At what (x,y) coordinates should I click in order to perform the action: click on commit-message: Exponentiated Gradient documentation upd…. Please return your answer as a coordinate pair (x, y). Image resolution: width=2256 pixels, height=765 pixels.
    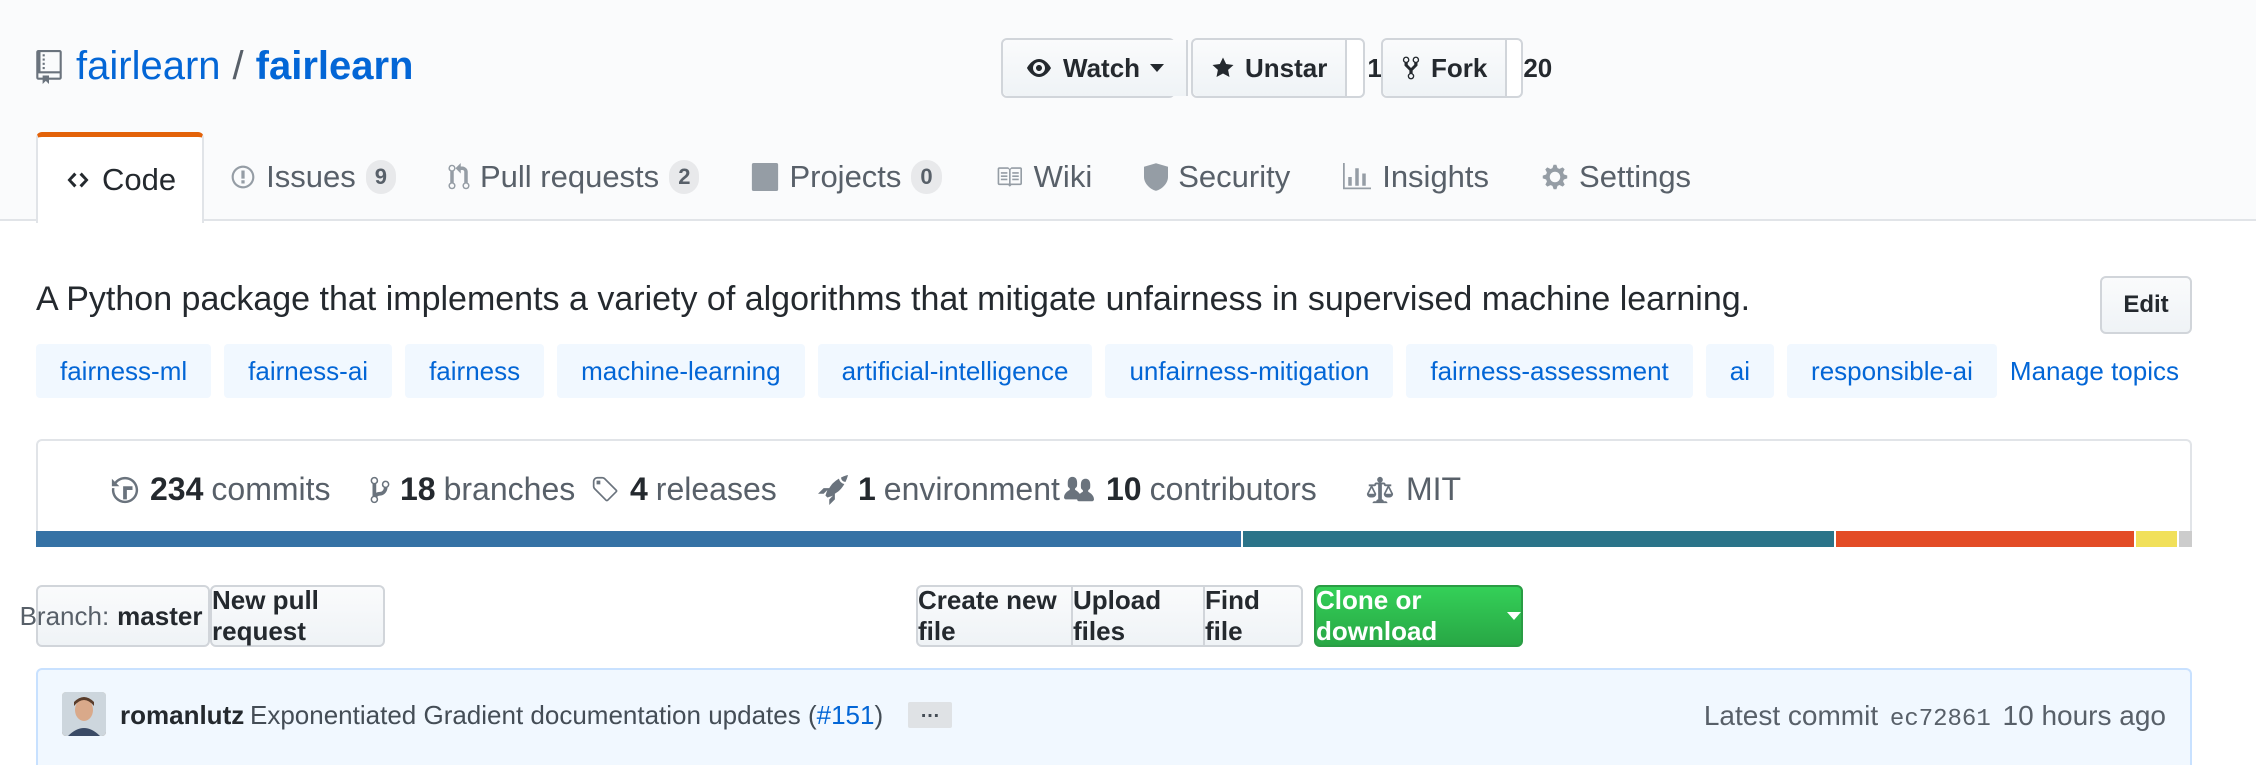
    Looking at the image, I should click on (566, 715).